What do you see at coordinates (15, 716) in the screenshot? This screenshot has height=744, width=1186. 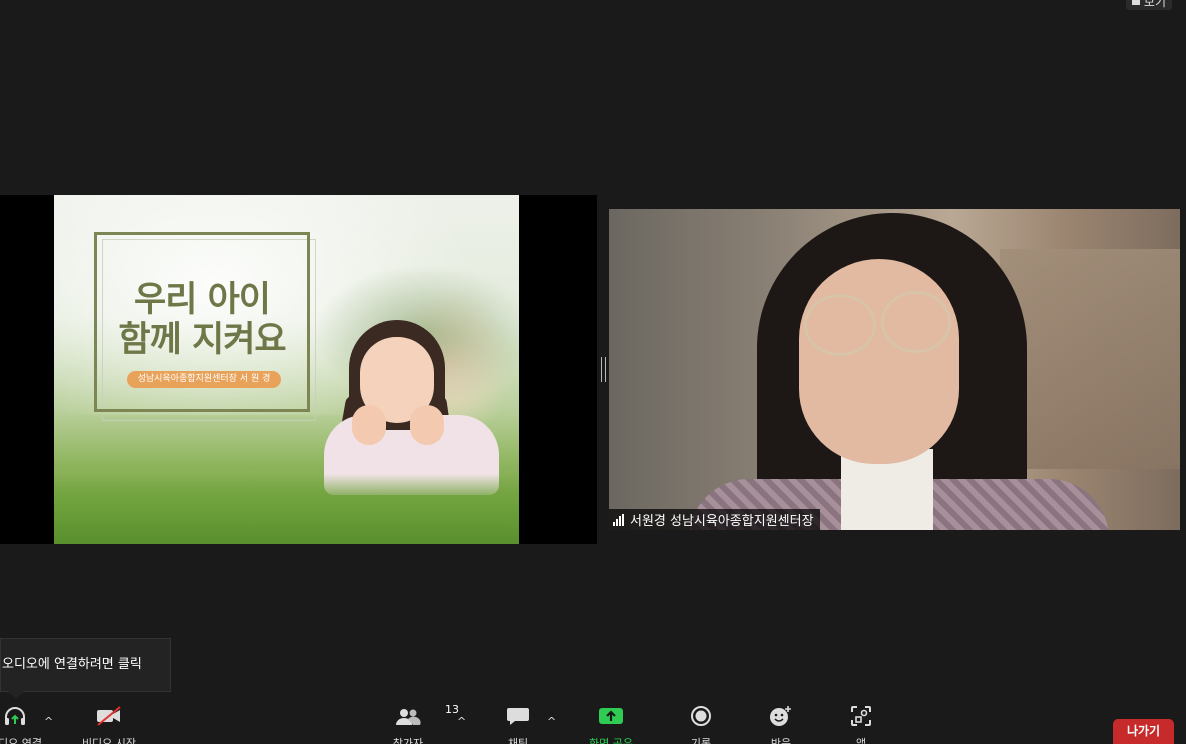 I see `headphones-icon` at bounding box center [15, 716].